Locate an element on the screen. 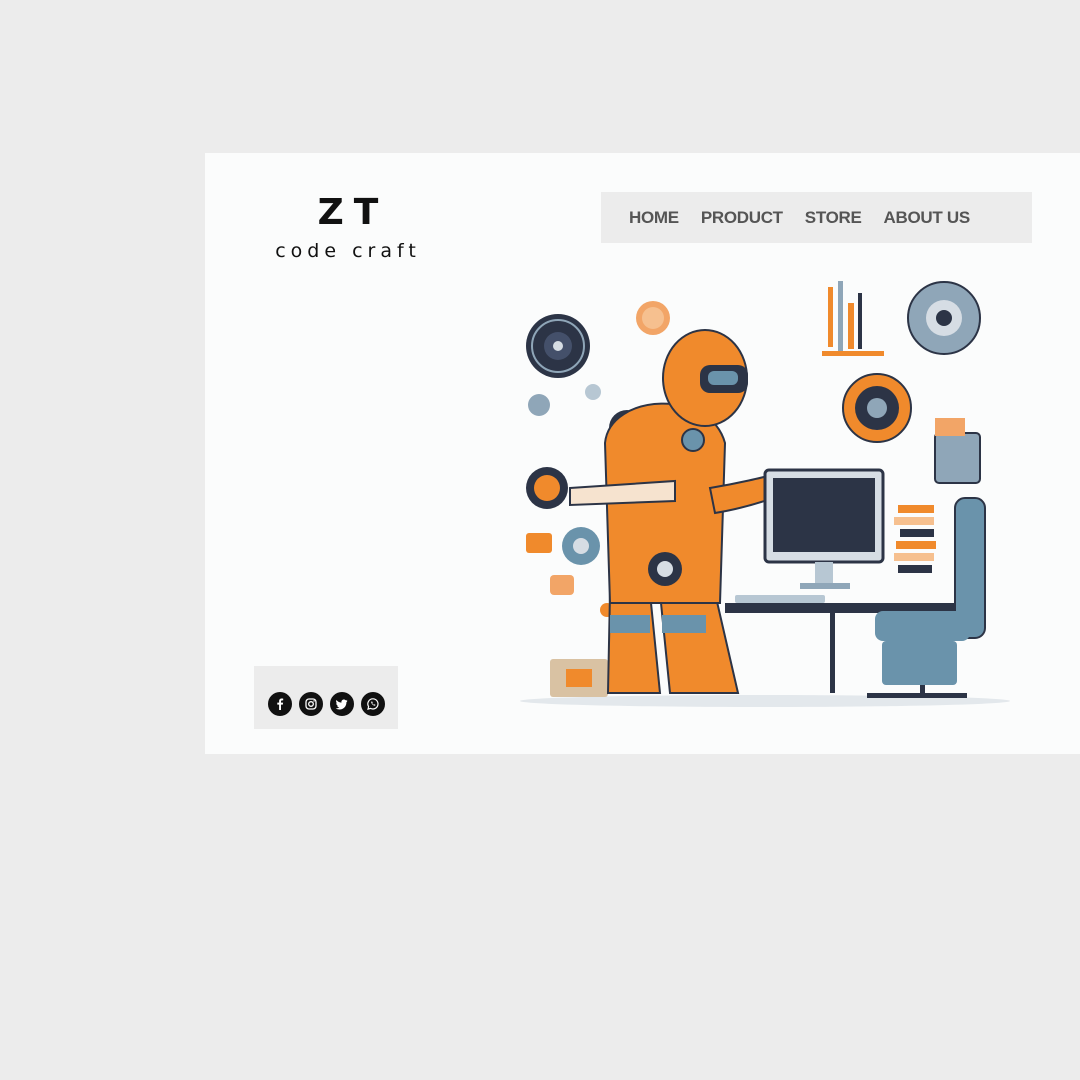 Image resolution: width=1080 pixels, height=1080 pixels. chair-icon is located at coordinates (926, 597).